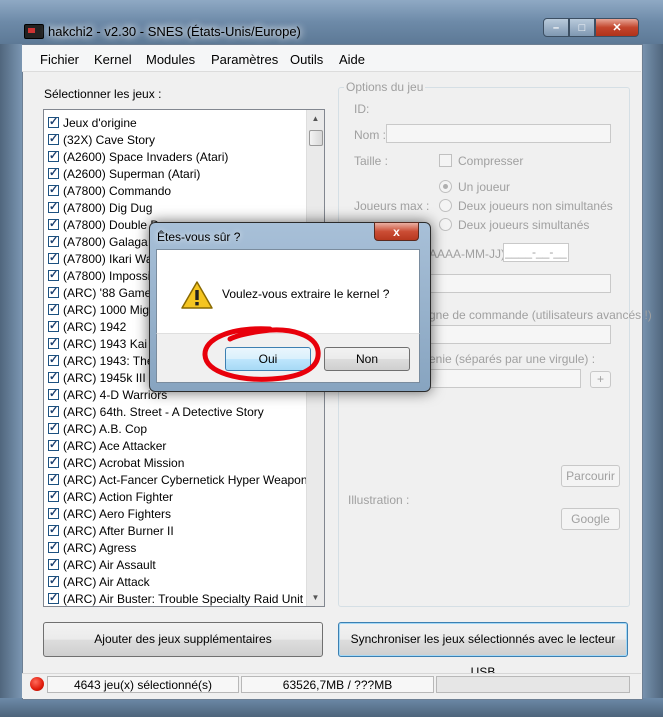  Describe the element at coordinates (367, 359) in the screenshot. I see `no-button: Non` at that location.